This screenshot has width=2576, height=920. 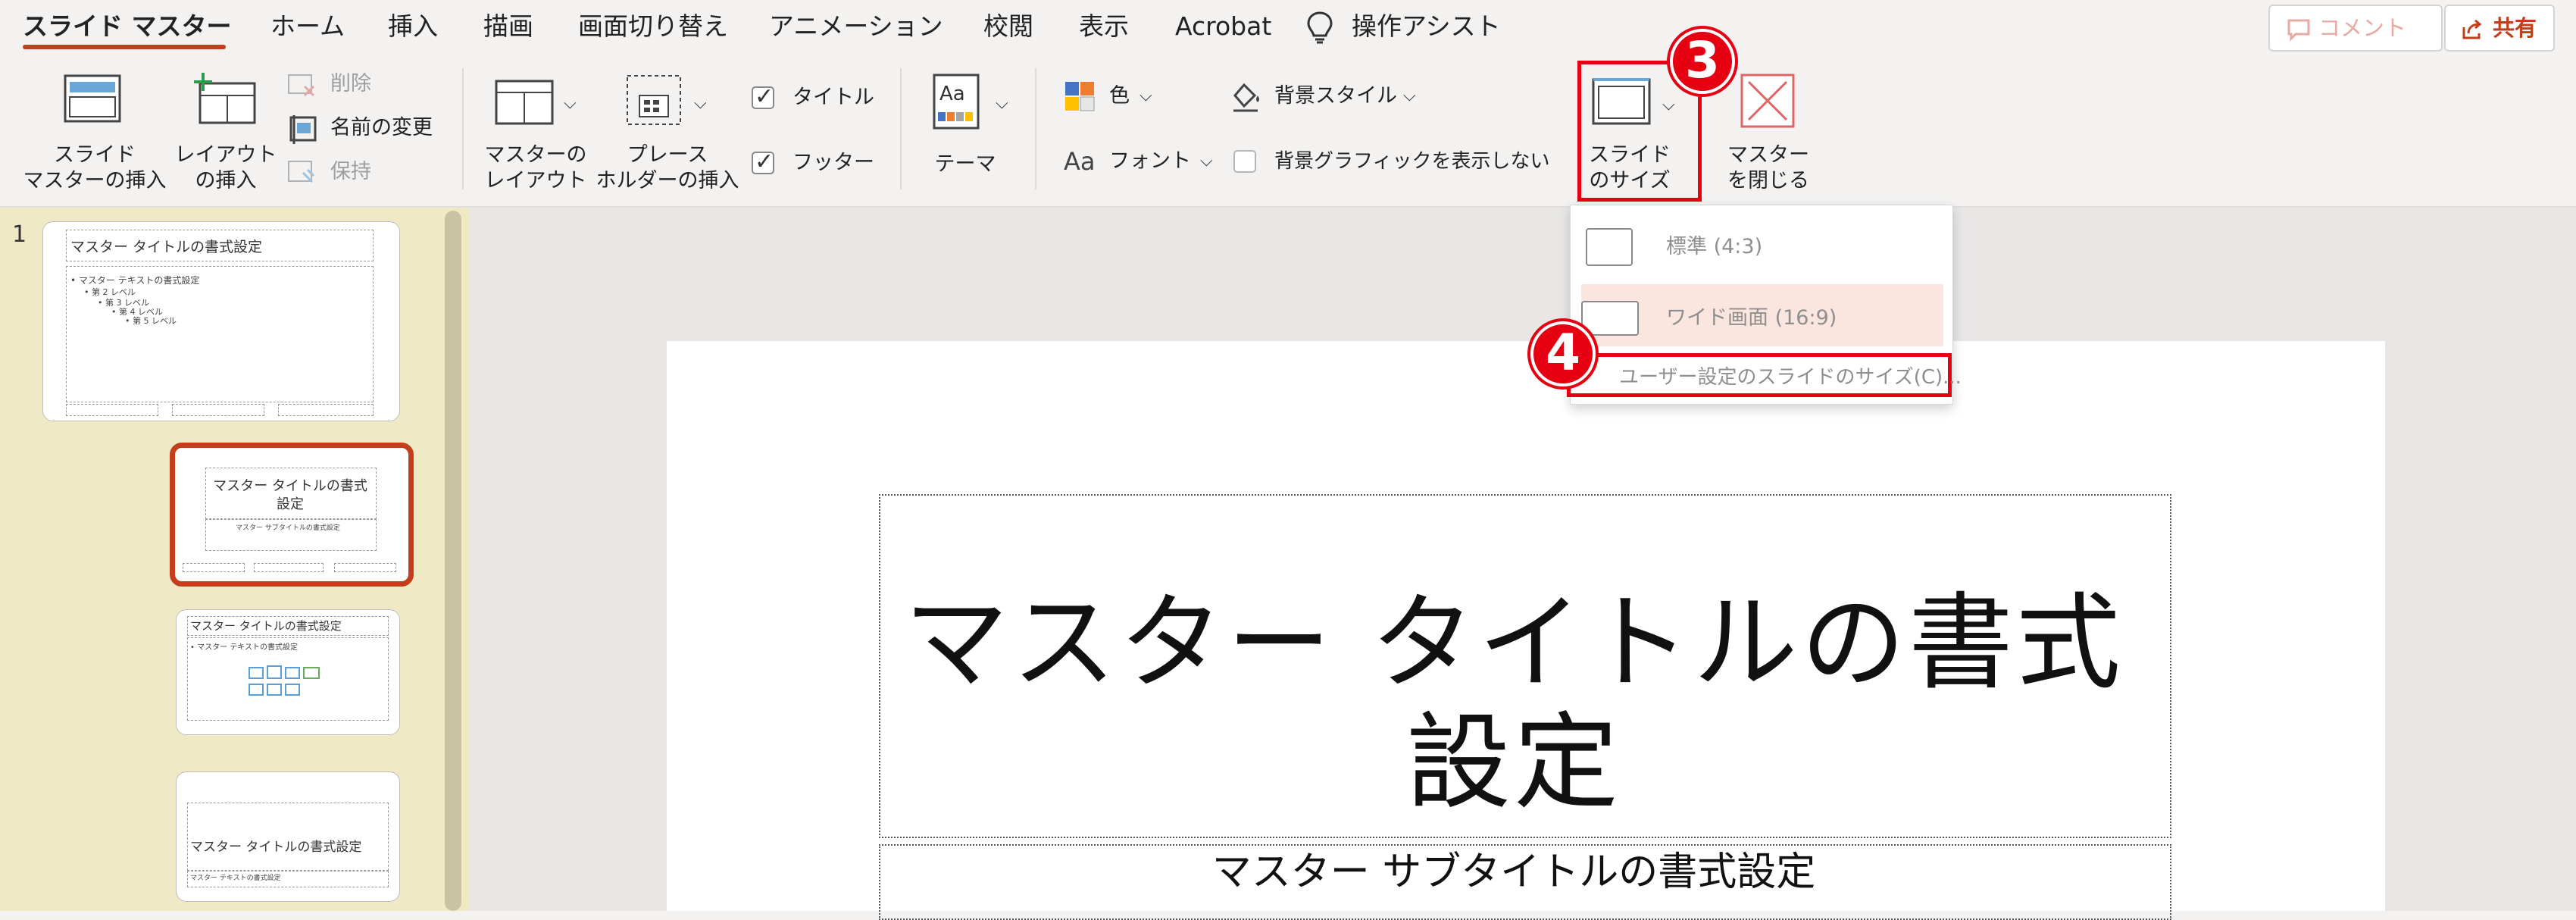 What do you see at coordinates (128, 27) in the screenshot?
I see `tab-slide-master: スライド マスター` at bounding box center [128, 27].